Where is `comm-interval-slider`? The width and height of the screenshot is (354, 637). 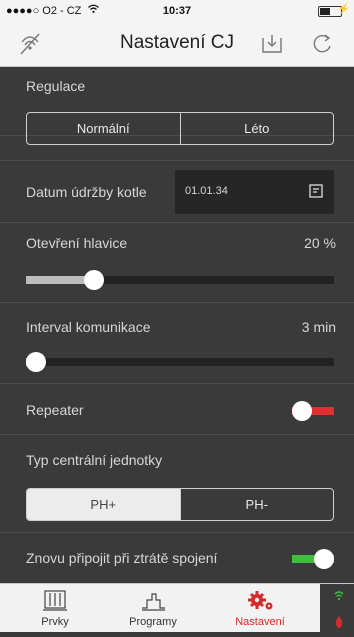
comm-interval-slider is located at coordinates (180, 362).